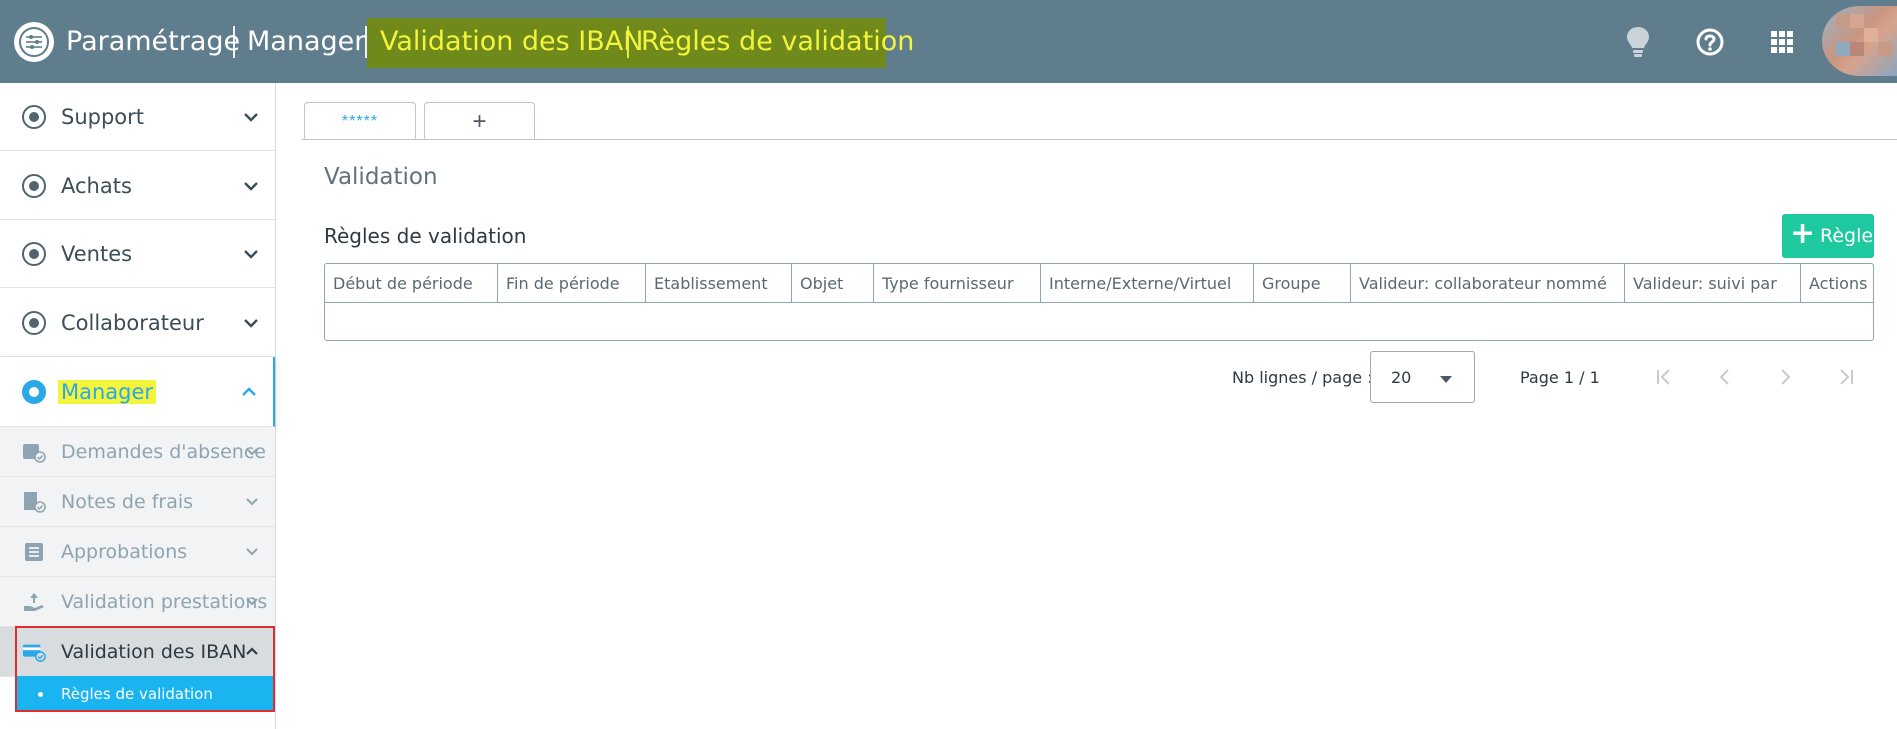  I want to click on sidebar-subitem-approbations: Approbations, so click(137, 552).